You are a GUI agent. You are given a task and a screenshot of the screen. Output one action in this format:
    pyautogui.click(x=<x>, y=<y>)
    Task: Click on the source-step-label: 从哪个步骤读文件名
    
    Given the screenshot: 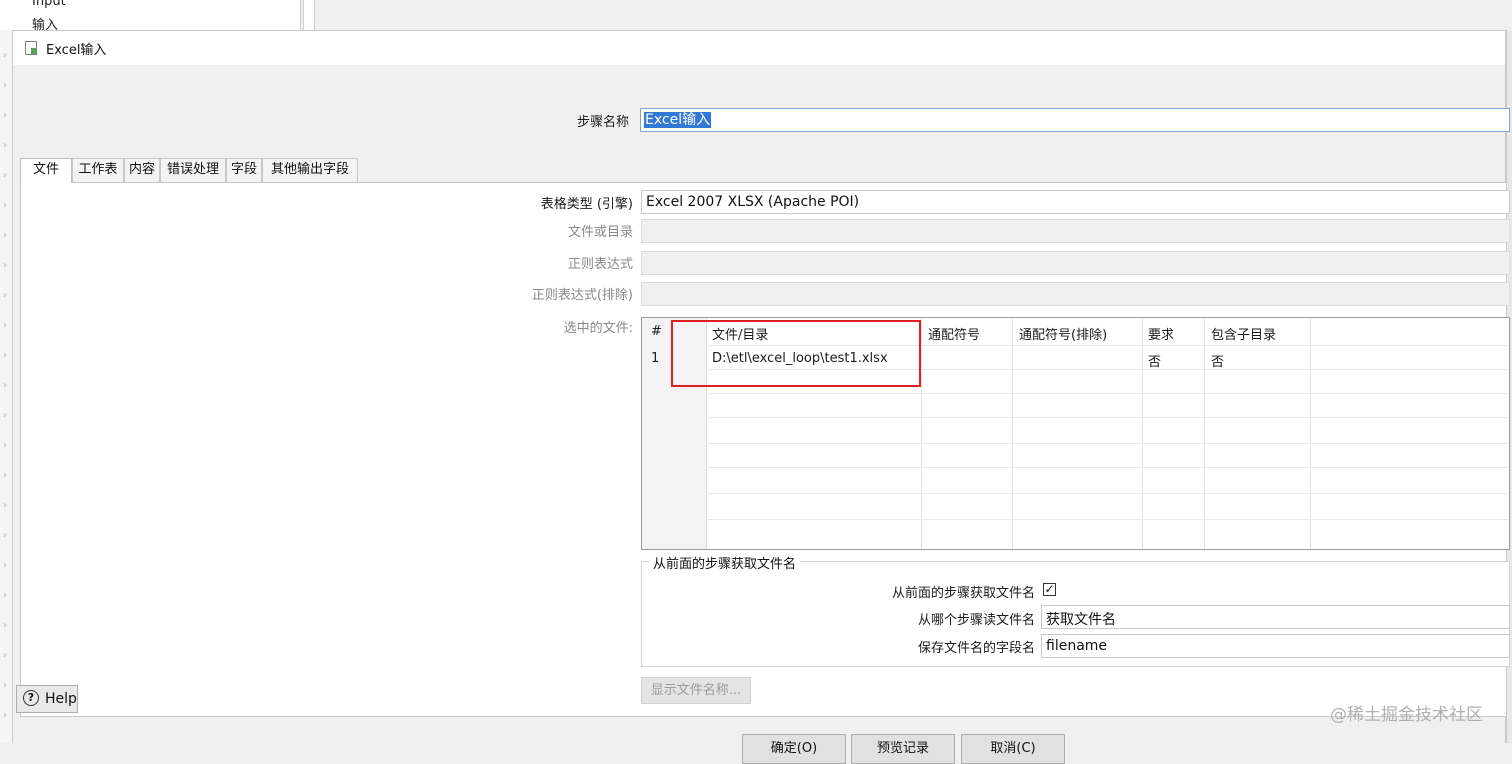 What is the action you would take?
    pyautogui.click(x=976, y=620)
    